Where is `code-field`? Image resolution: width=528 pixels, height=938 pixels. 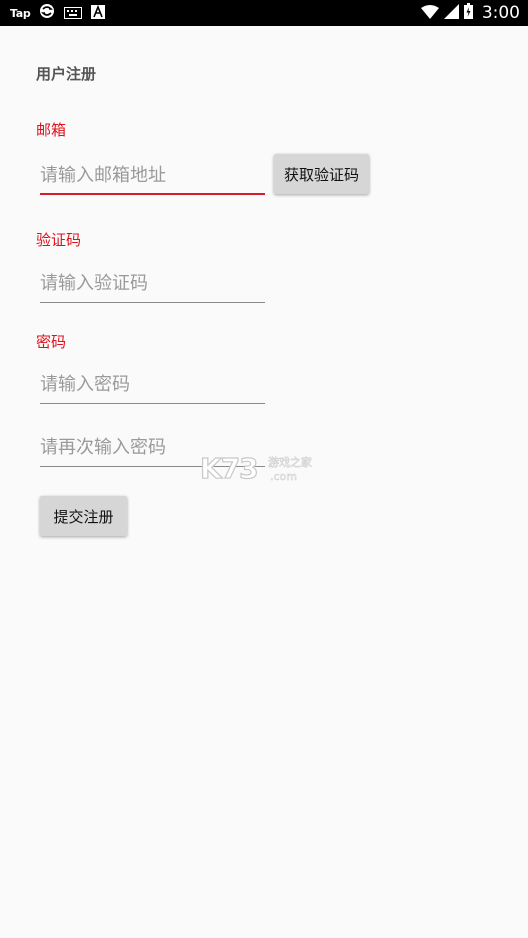
code-field is located at coordinates (152, 284).